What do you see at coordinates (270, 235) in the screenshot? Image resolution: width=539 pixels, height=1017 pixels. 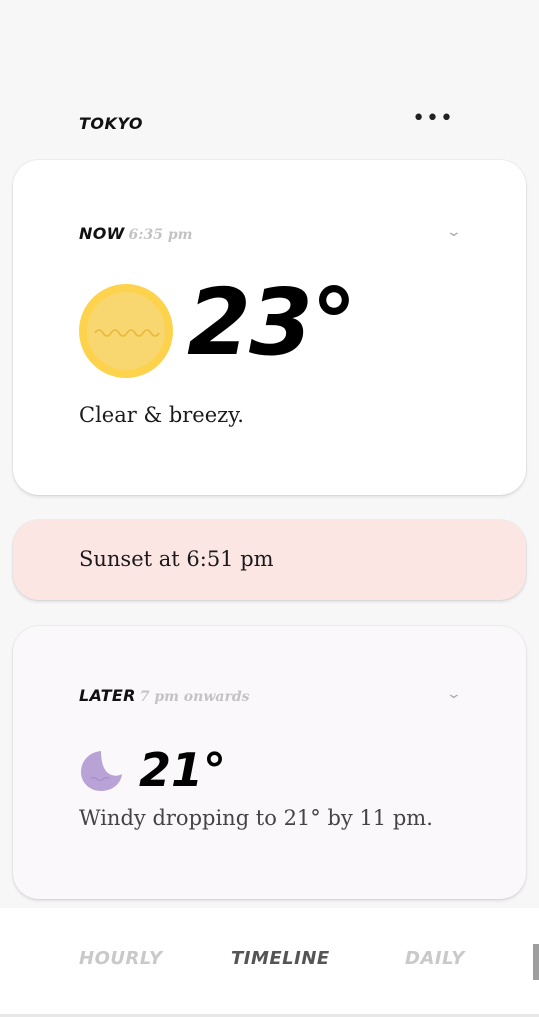 I see `now-header: NOW 6:35 pm ⌄` at bounding box center [270, 235].